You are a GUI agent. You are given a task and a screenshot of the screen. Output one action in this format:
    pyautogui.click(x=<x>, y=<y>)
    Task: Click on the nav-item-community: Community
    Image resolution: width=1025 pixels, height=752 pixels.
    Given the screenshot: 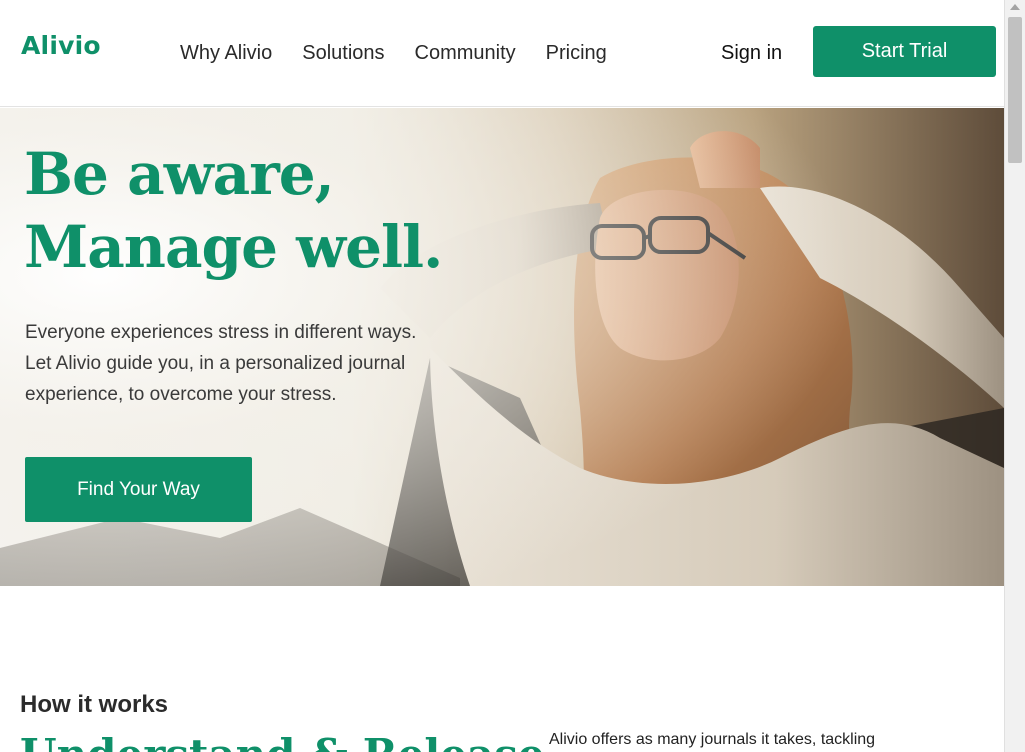 What is the action you would take?
    pyautogui.click(x=465, y=53)
    